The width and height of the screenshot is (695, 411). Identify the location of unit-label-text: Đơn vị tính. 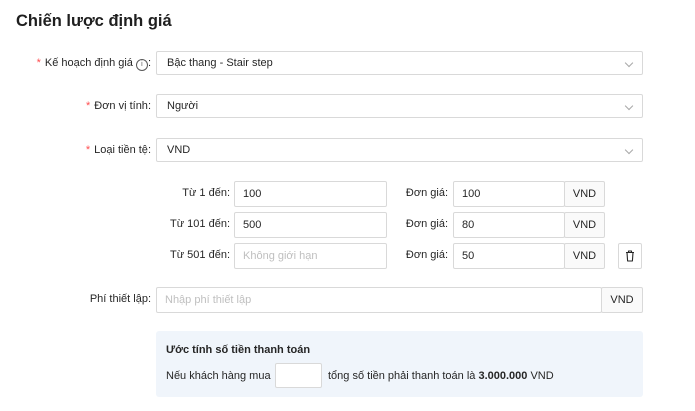
(121, 106).